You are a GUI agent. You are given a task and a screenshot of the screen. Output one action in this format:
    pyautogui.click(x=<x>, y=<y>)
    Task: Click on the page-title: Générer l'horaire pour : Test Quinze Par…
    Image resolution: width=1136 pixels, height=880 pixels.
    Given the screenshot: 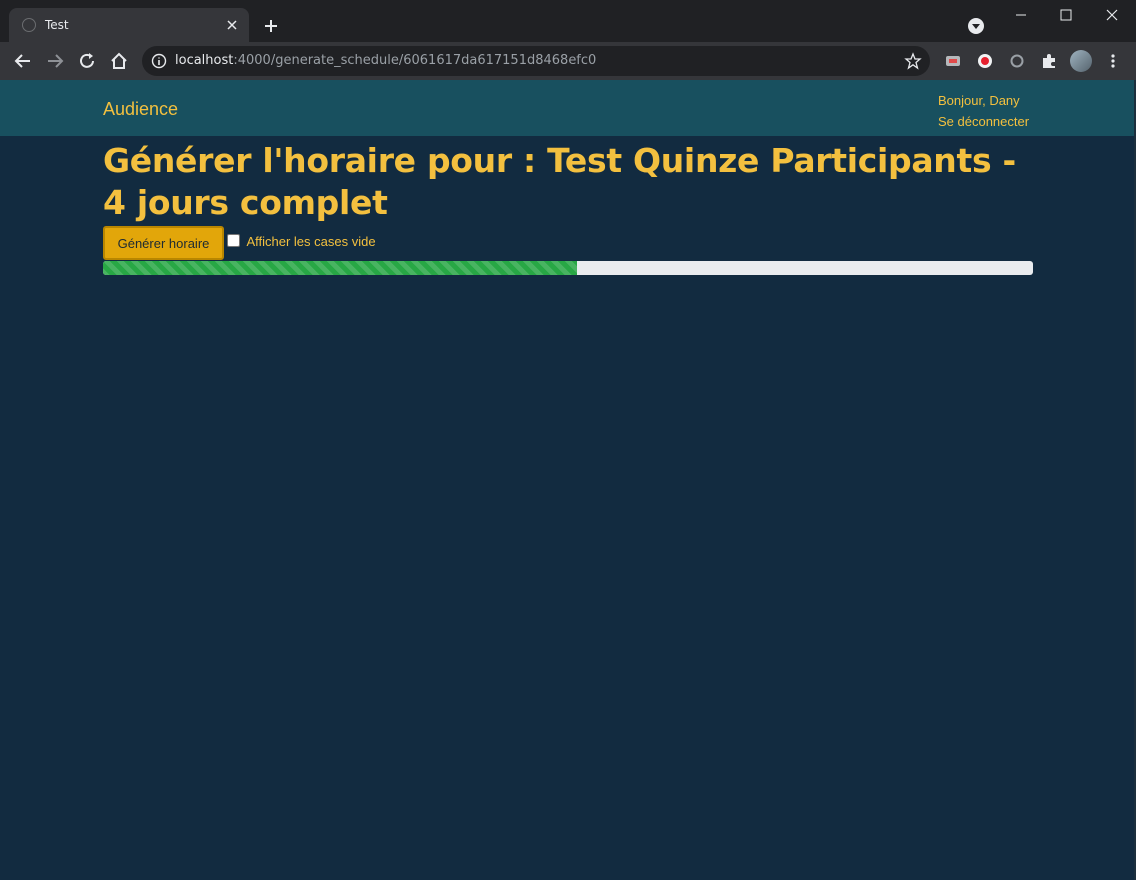 What is the action you would take?
    pyautogui.click(x=559, y=181)
    